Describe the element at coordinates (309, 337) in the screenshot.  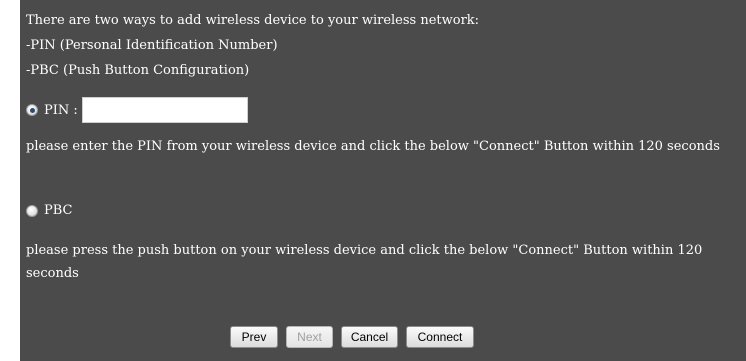
I see `next-button: Next` at that location.